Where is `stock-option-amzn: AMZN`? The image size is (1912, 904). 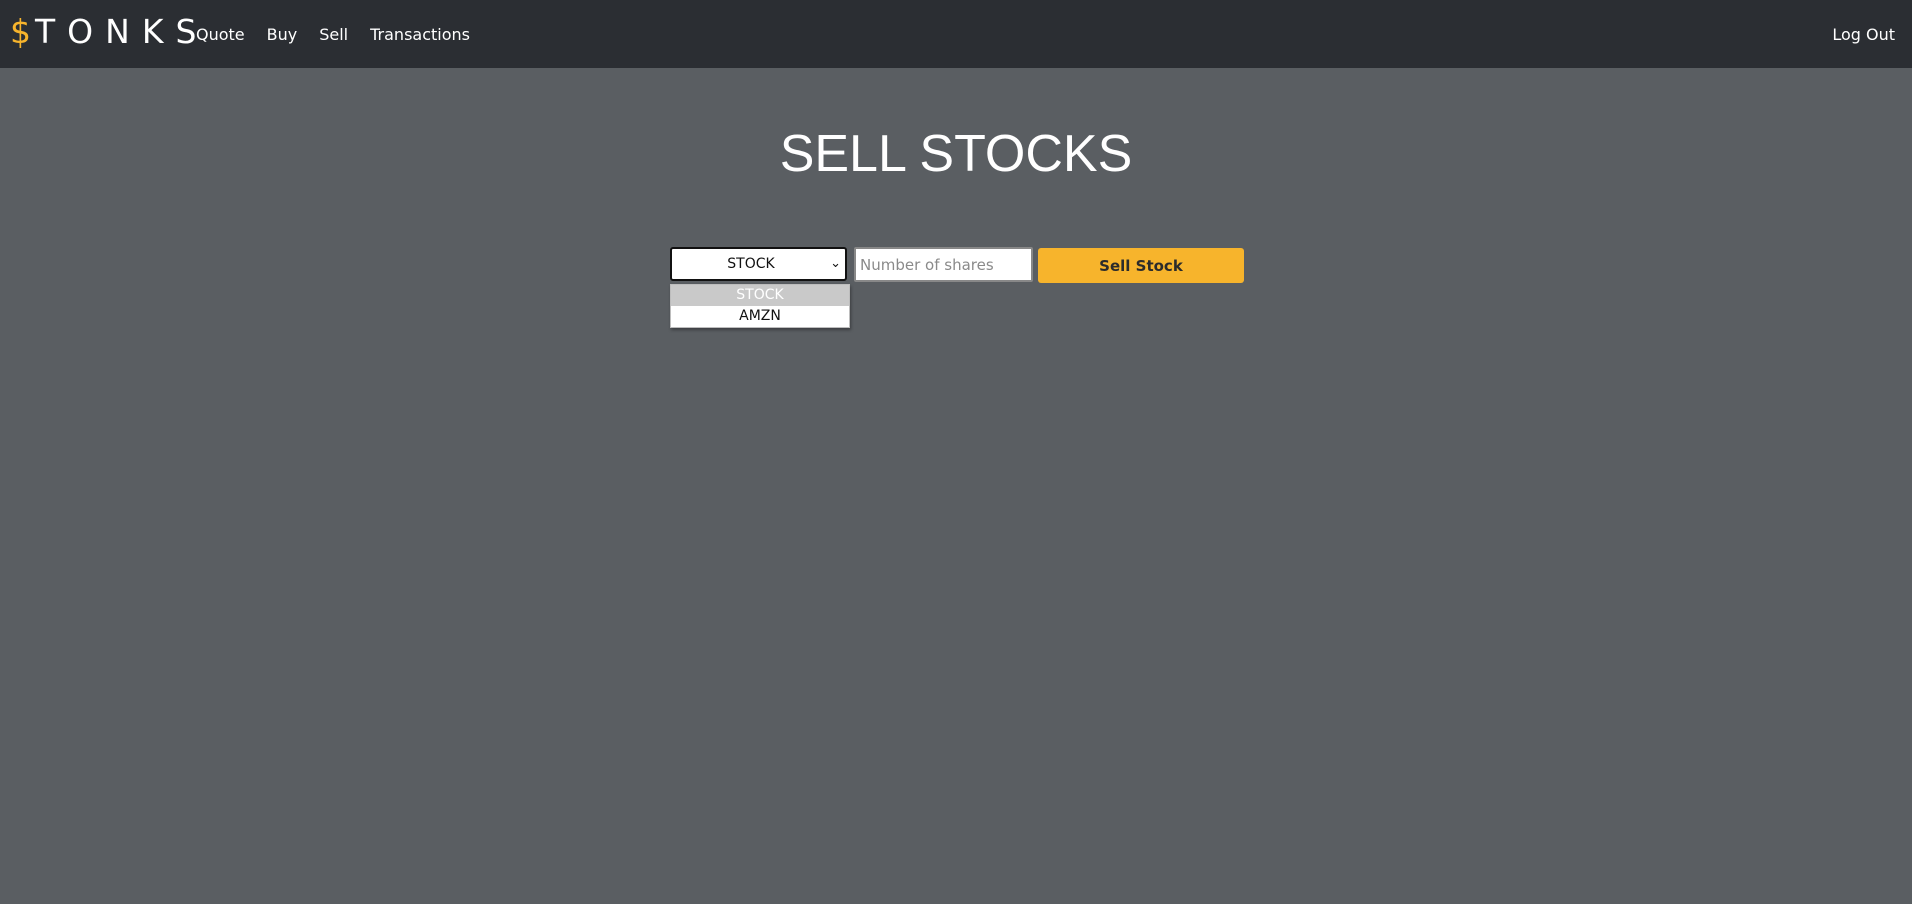 stock-option-amzn: AMZN is located at coordinates (760, 316).